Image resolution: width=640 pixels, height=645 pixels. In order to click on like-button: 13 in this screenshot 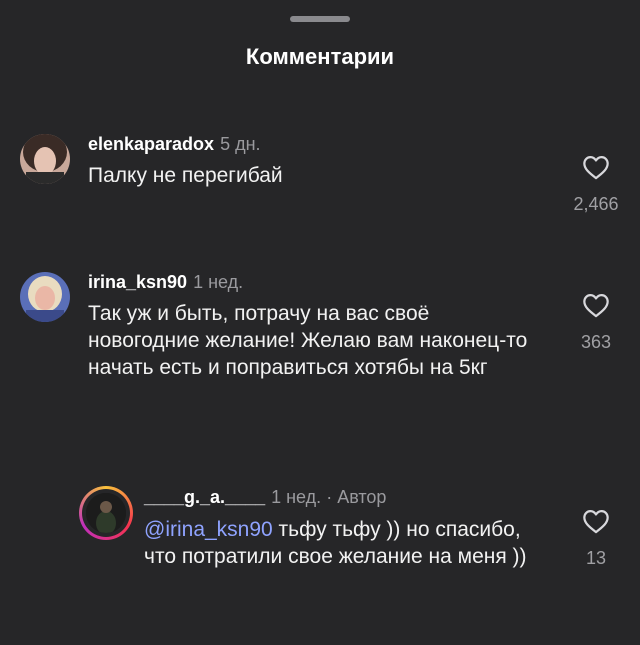, I will do `click(596, 538)`.